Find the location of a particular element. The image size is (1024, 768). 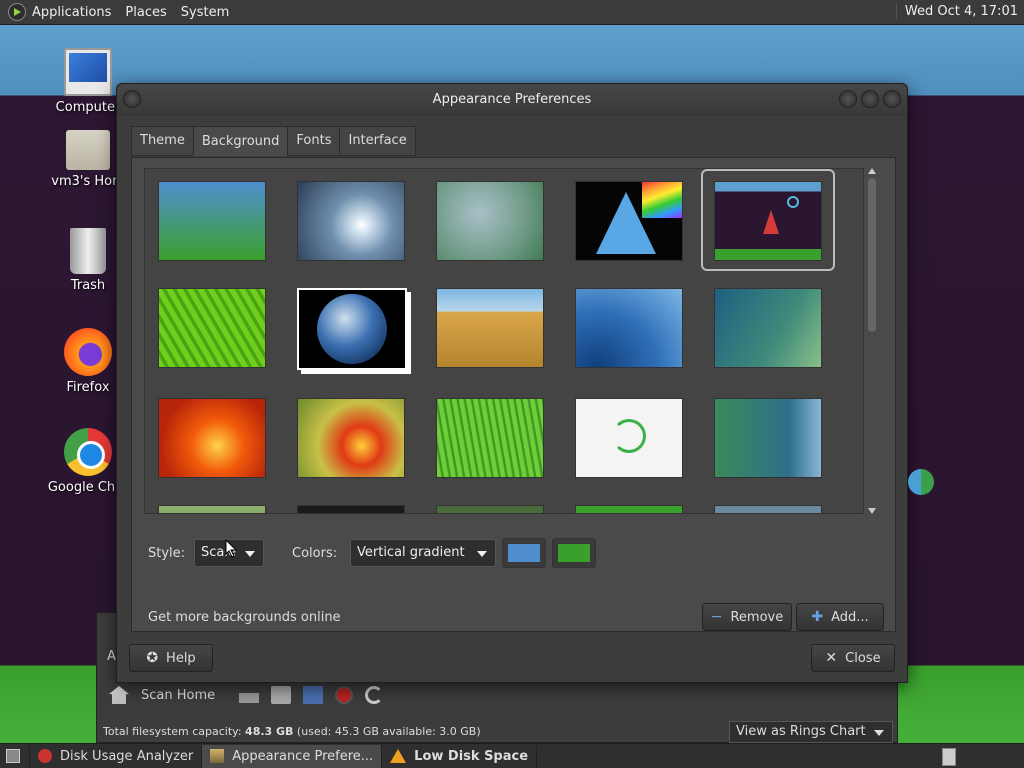

tab-background: Background is located at coordinates (240, 141).